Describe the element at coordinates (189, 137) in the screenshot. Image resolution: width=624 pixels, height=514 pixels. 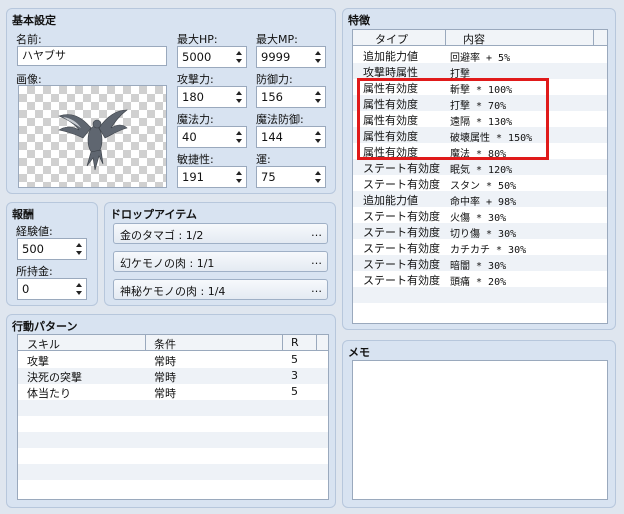
I see `magic-attack-value: 40` at that location.